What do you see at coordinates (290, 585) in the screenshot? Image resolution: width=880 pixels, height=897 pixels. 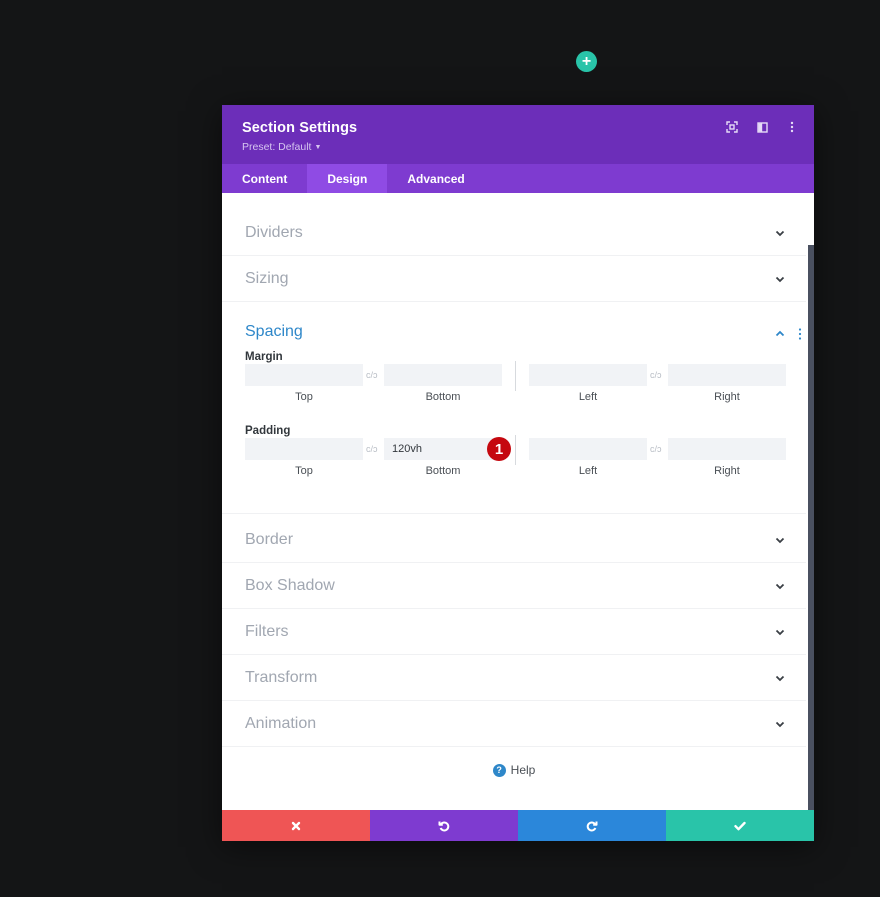 I see `toggle-label: Box Shadow` at bounding box center [290, 585].